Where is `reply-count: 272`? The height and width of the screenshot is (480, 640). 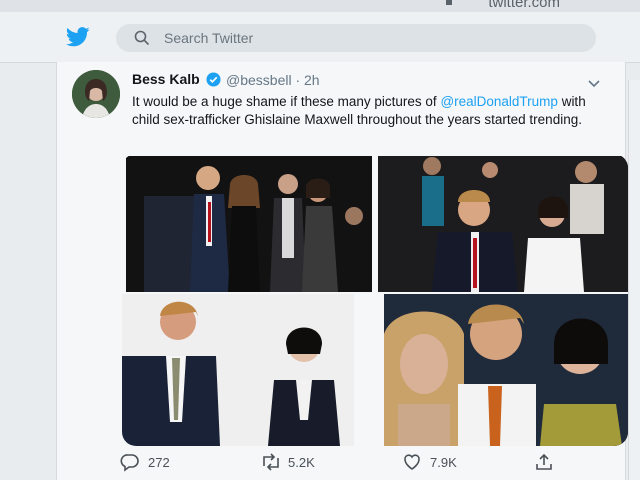 reply-count: 272 is located at coordinates (159, 462).